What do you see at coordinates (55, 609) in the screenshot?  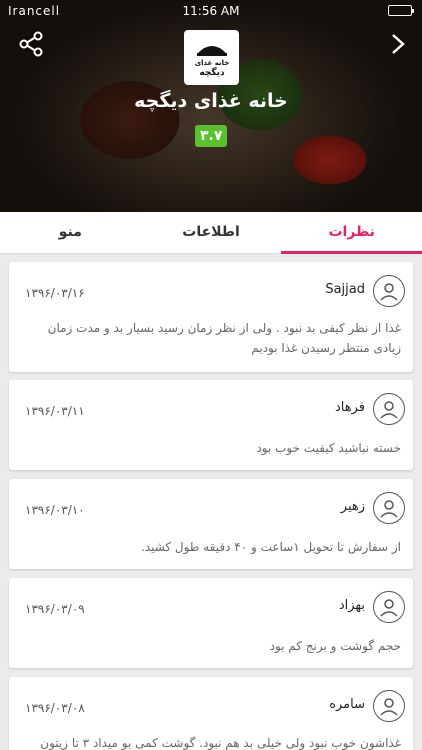 I see `review-date: ۱۳۹۶/۰۳/۰۹` at bounding box center [55, 609].